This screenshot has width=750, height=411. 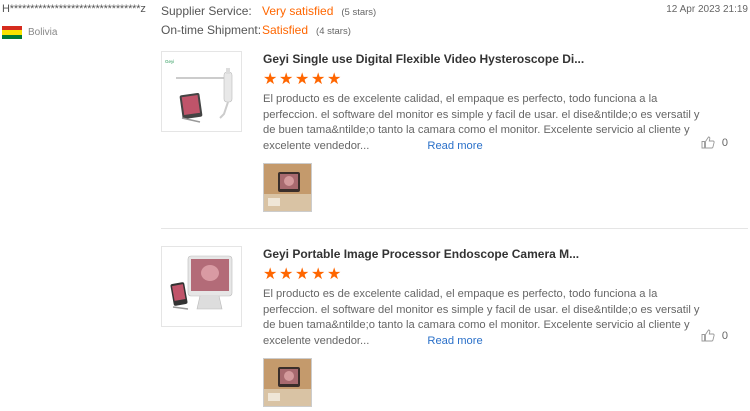 What do you see at coordinates (43, 32) in the screenshot?
I see `country-name: Bolivia` at bounding box center [43, 32].